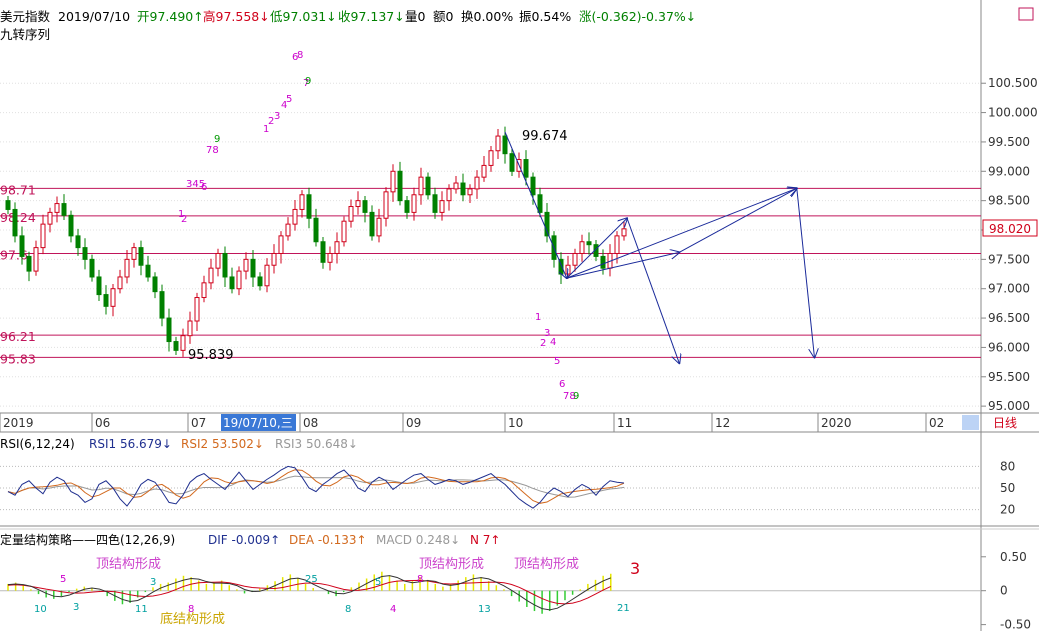  Describe the element at coordinates (538, 317) in the screenshot. I see `td-label: 1` at that location.